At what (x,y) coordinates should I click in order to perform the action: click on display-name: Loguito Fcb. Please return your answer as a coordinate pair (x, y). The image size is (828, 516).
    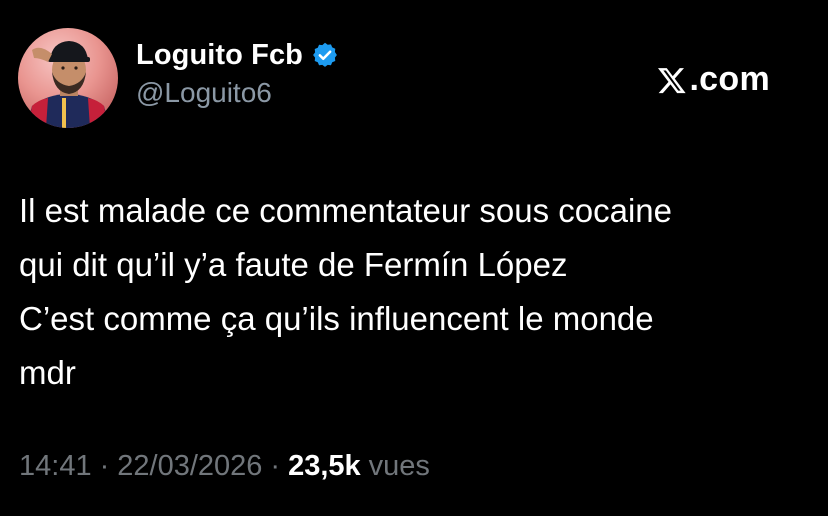
    Looking at the image, I should click on (219, 55).